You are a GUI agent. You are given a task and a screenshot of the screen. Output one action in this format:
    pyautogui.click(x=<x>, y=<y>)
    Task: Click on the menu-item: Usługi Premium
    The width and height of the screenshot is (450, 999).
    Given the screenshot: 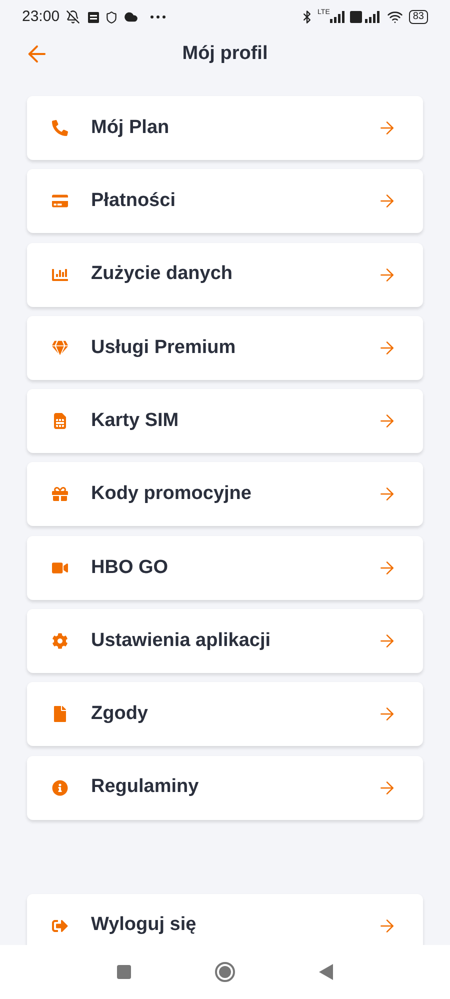 What is the action you would take?
    pyautogui.click(x=225, y=348)
    